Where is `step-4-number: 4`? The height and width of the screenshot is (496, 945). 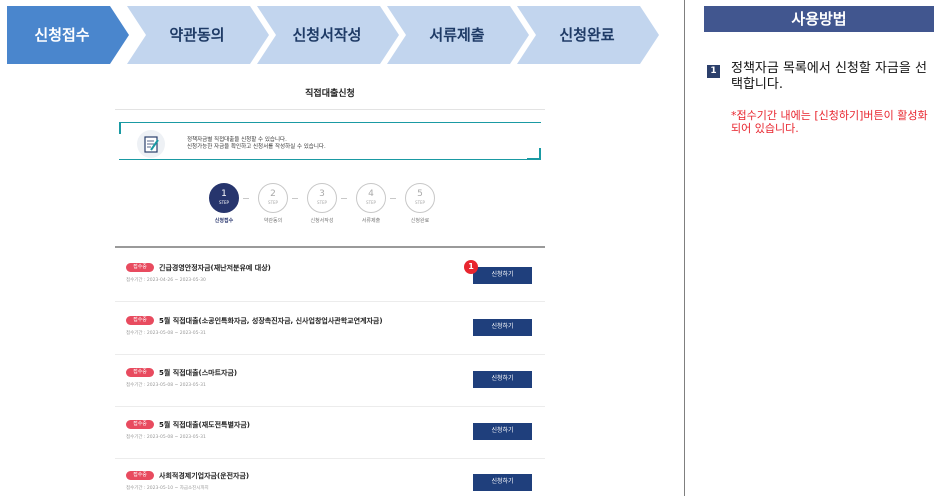 step-4-number: 4 is located at coordinates (371, 194).